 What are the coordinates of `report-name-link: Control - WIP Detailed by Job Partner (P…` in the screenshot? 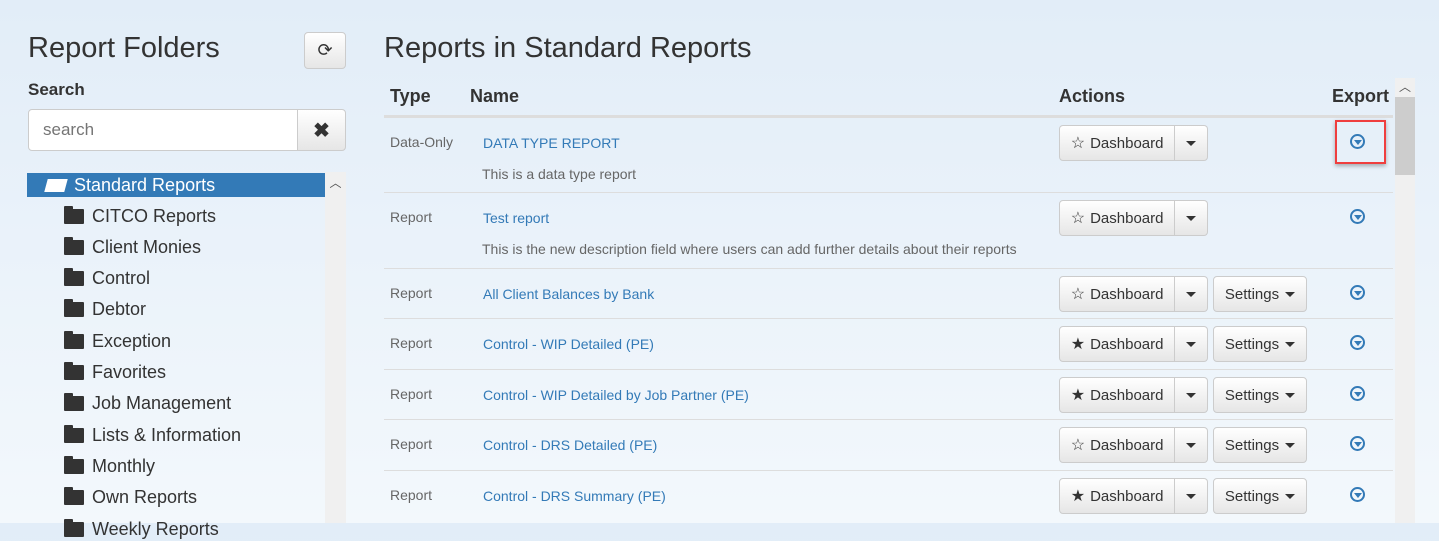 It's located at (616, 395).